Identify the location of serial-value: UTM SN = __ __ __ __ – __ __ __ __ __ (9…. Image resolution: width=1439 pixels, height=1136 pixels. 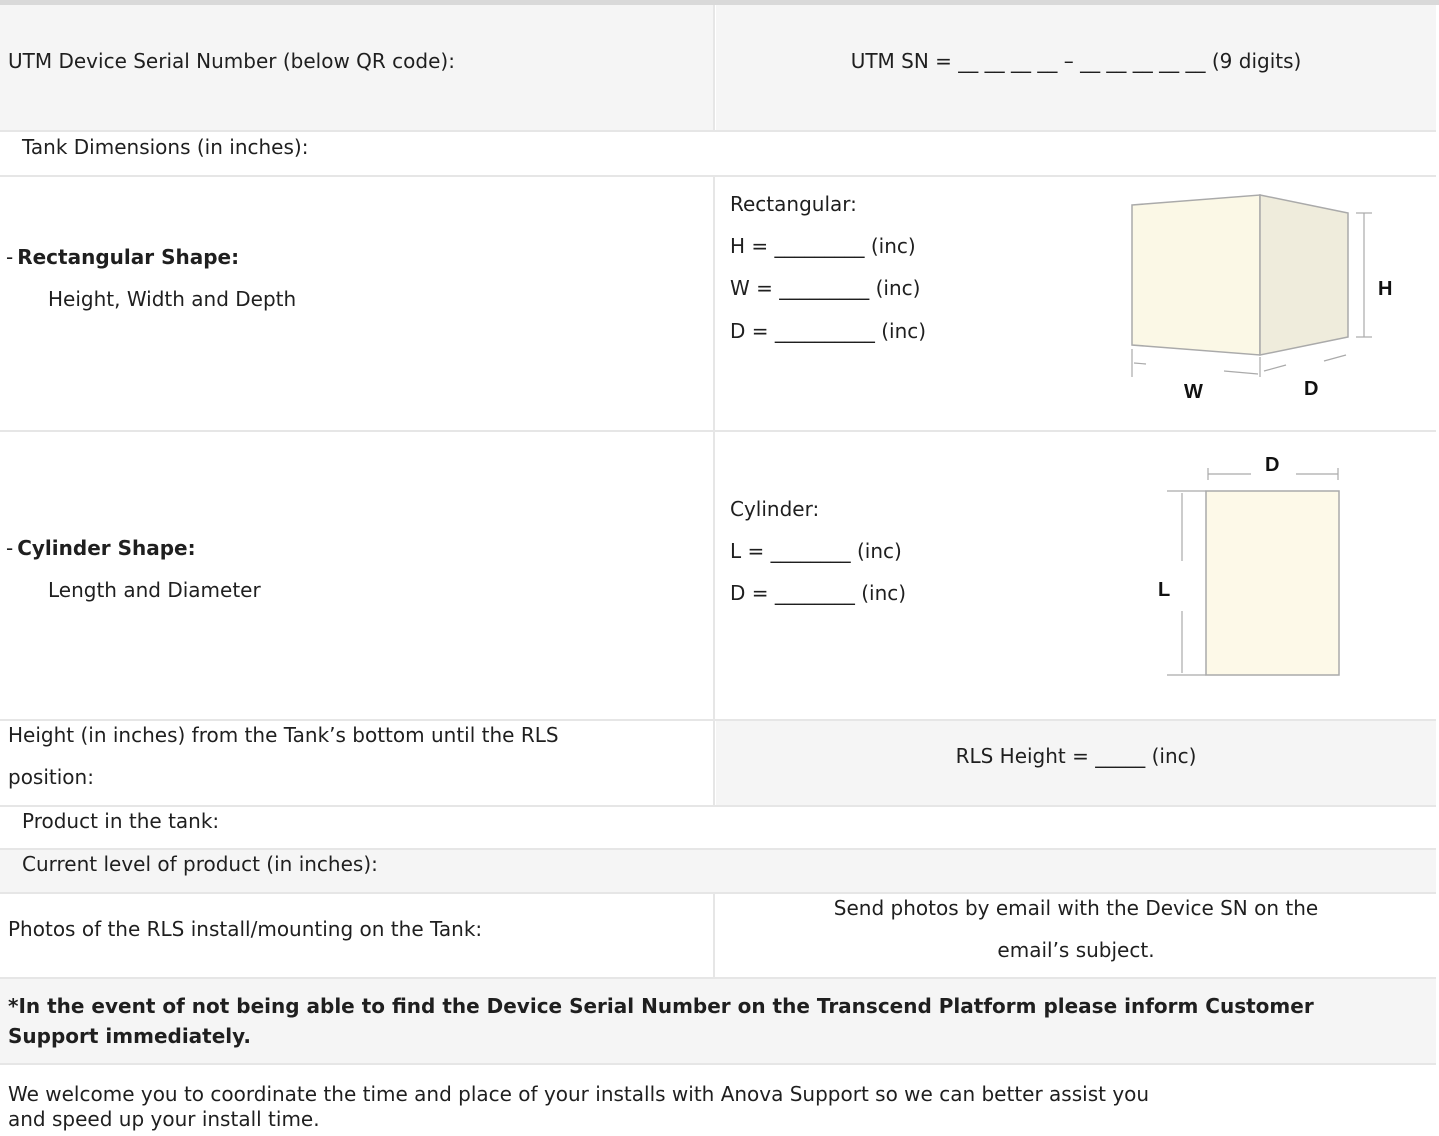
(1076, 61).